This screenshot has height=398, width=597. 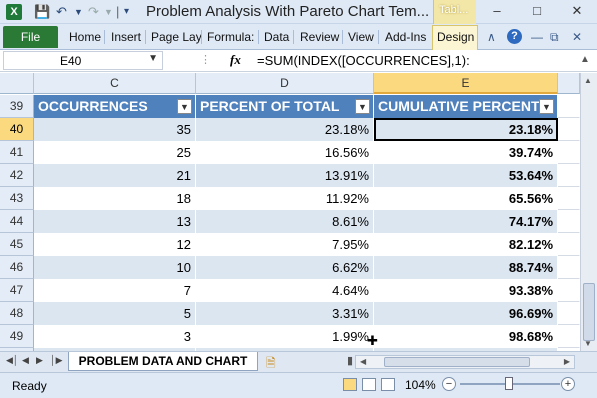 What do you see at coordinates (17, 152) in the screenshot?
I see `row-header: 41` at bounding box center [17, 152].